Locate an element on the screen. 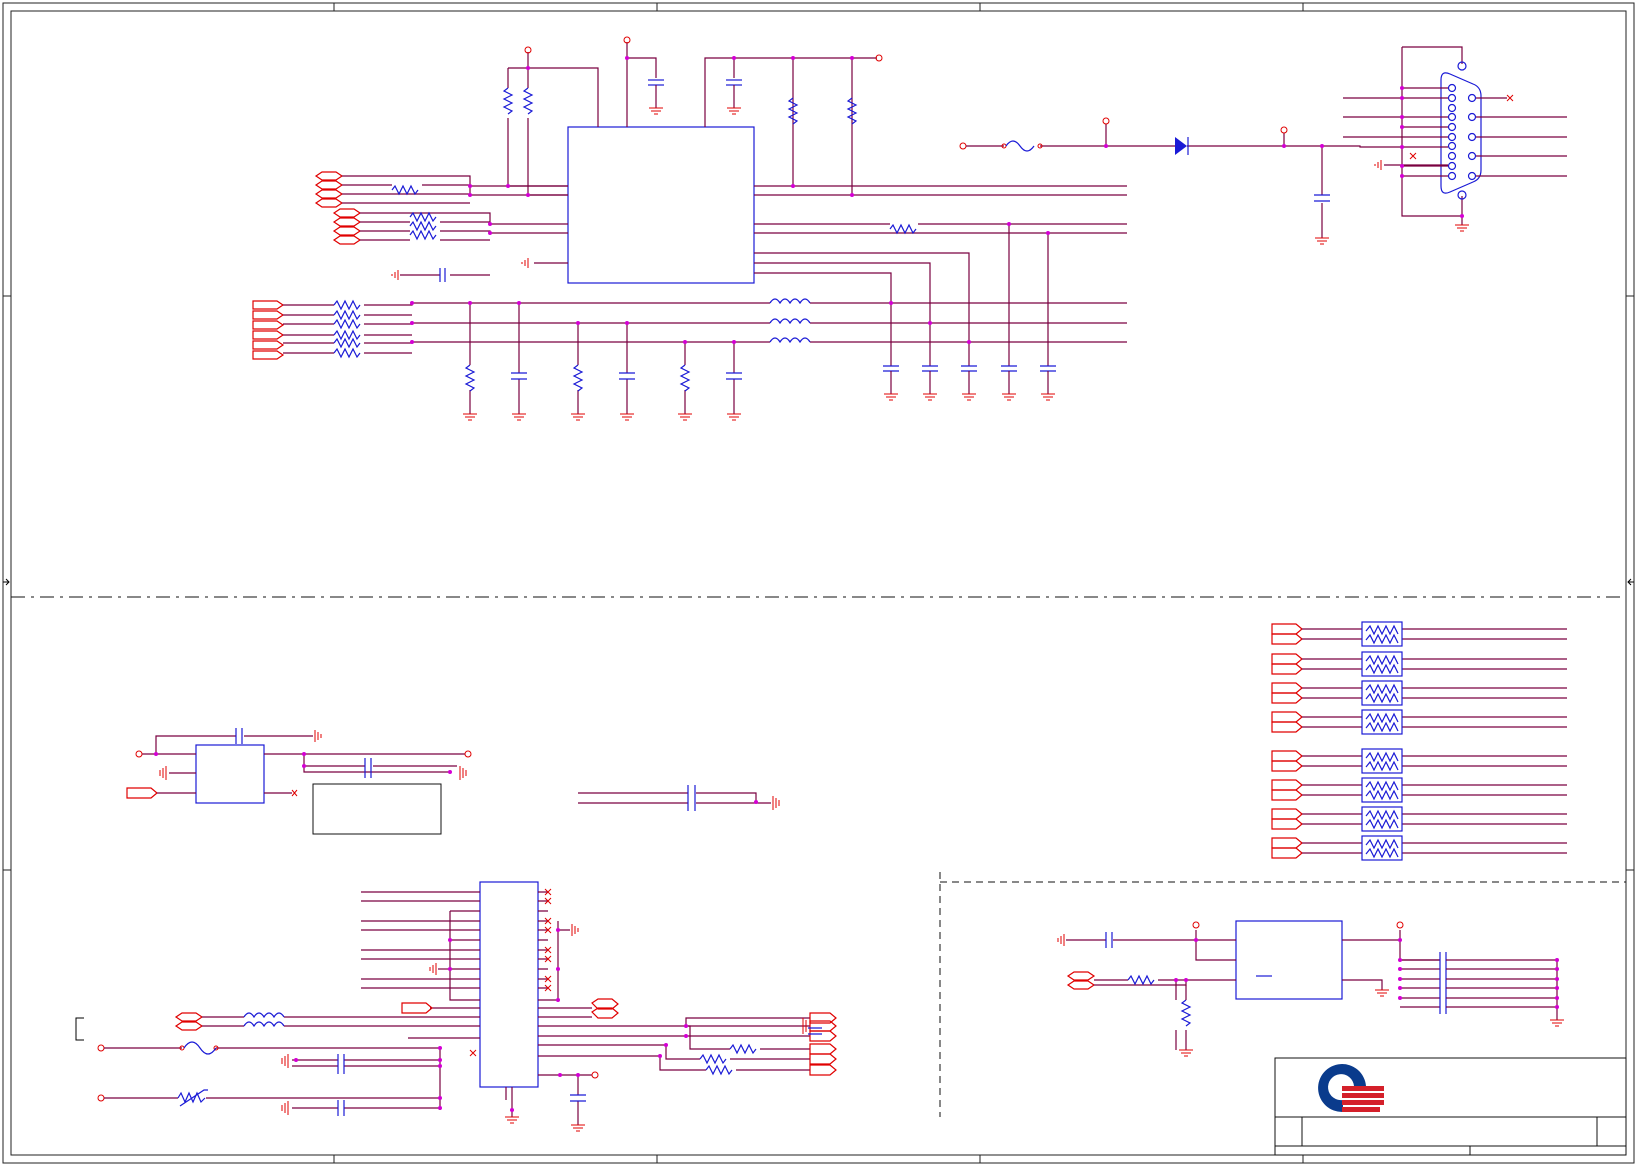 Image resolution: width=1637 pixels, height=1166 pixels. ic-clock is located at coordinates (230, 774).